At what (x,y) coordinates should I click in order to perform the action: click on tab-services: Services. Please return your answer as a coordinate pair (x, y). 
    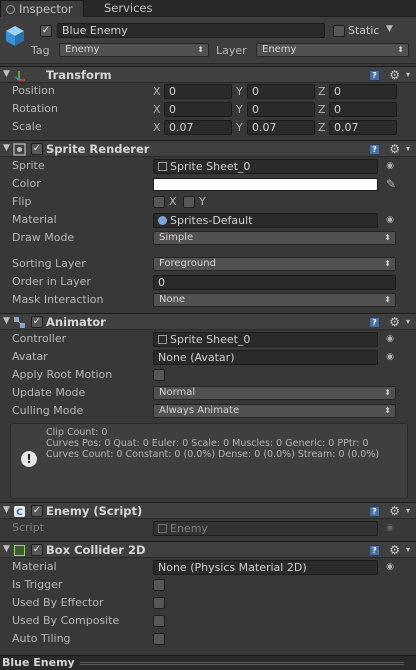
    Looking at the image, I should click on (126, 8).